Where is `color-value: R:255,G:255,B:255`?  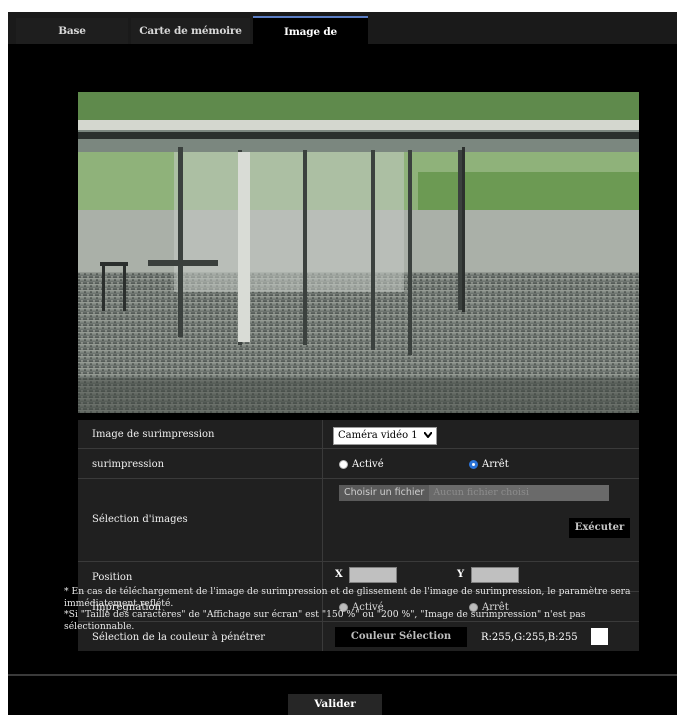 color-value: R:255,G:255,B:255 is located at coordinates (529, 637).